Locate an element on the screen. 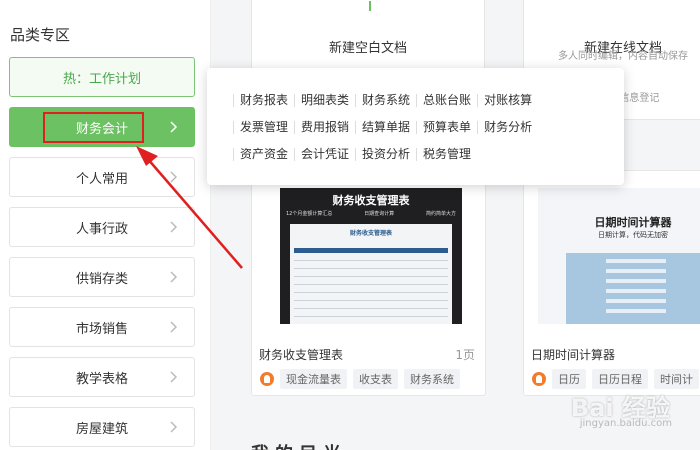  thumbnail-subtitle: 日期计算，代码无加密 is located at coordinates (633, 235).